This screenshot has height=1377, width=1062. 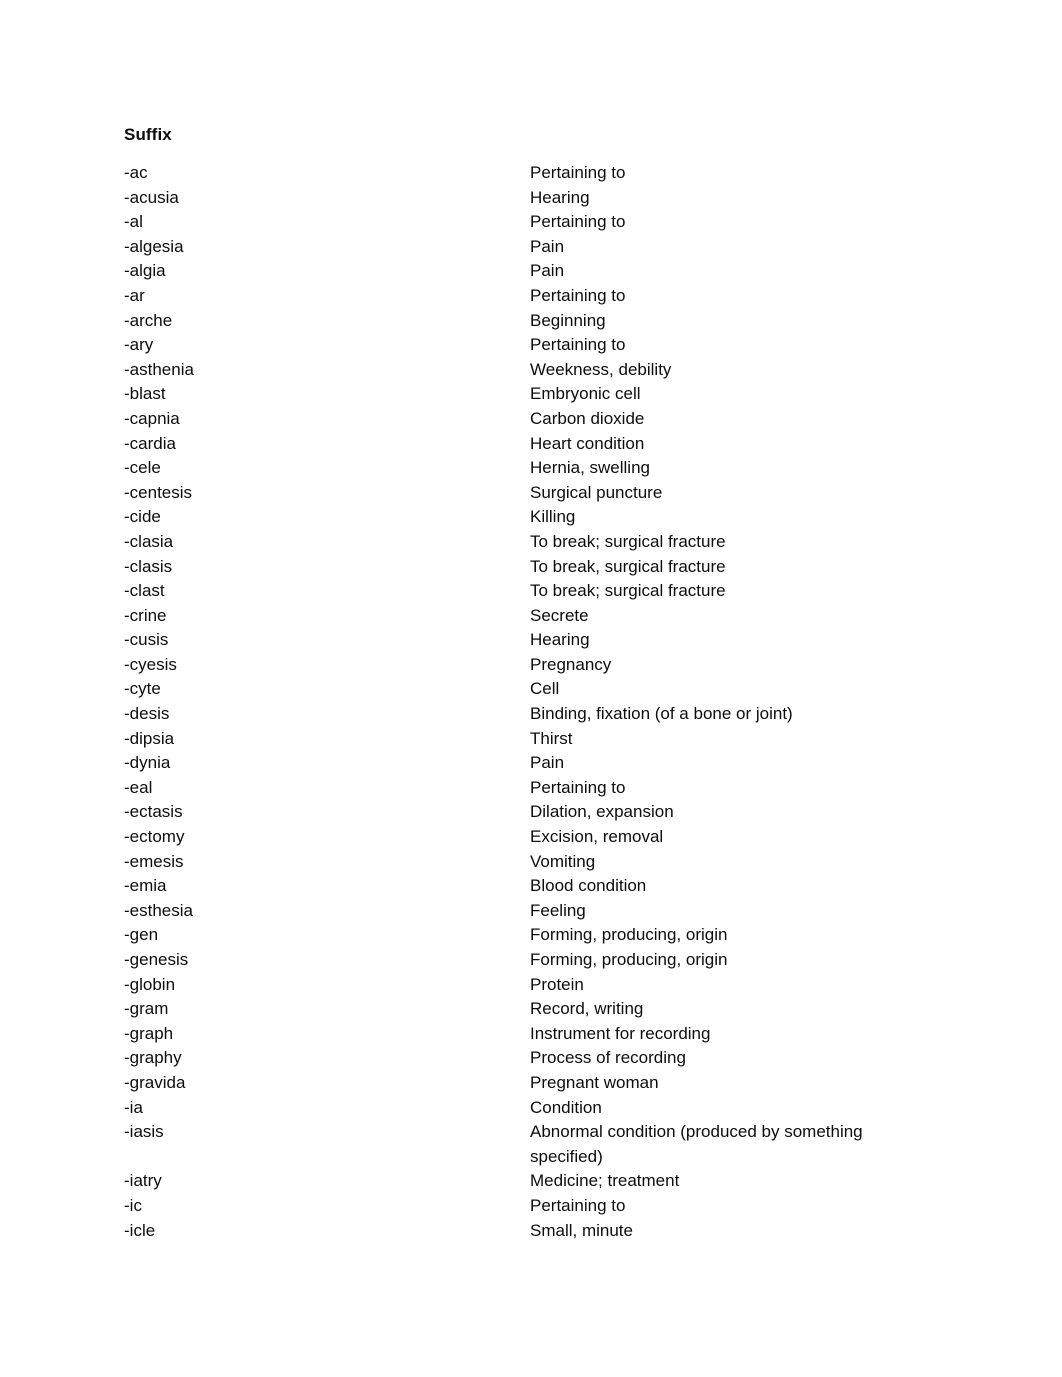 I want to click on suffix-definition: Process of recording, so click(x=608, y=1058).